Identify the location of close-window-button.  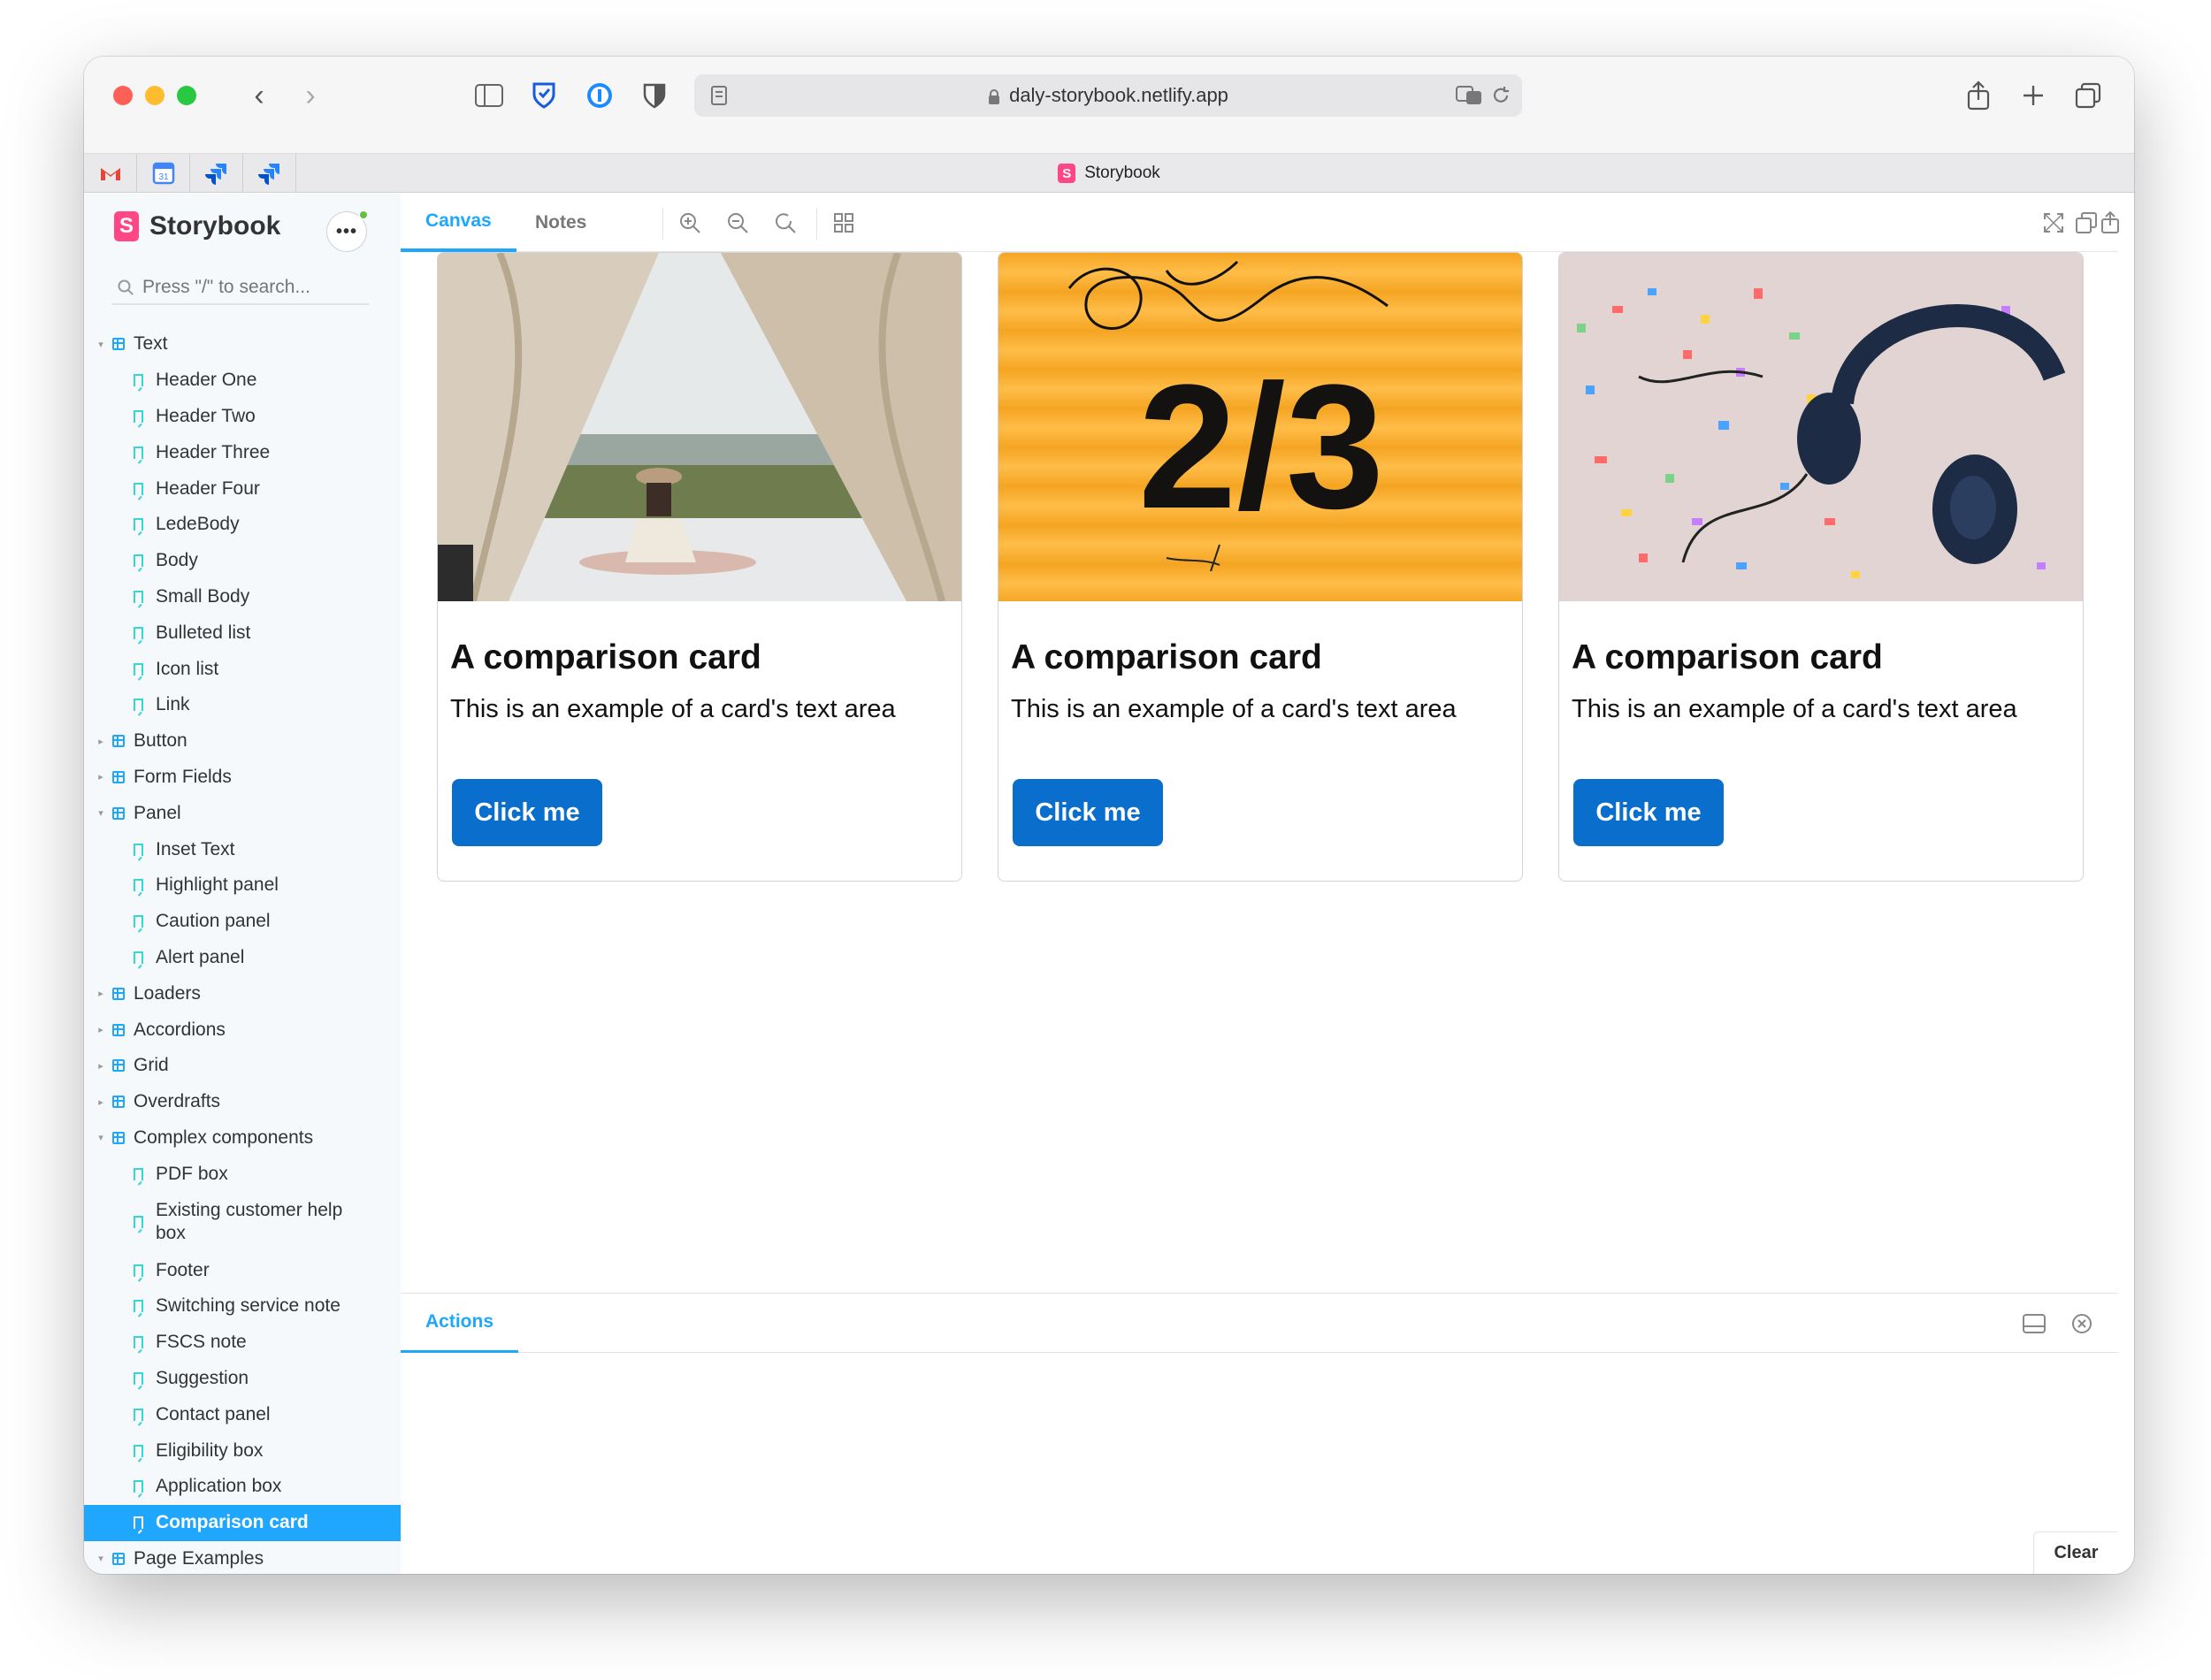
(123, 95).